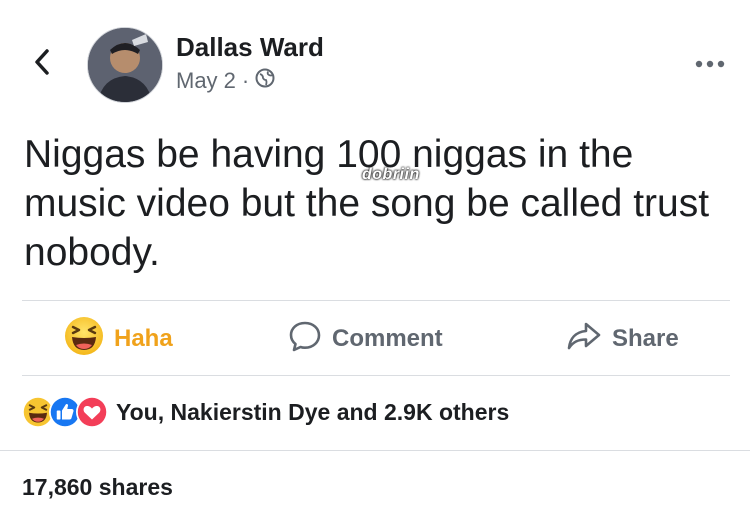 Image resolution: width=750 pixels, height=526 pixels. Describe the element at coordinates (84, 339) in the screenshot. I see `haha-emoji-icon` at that location.